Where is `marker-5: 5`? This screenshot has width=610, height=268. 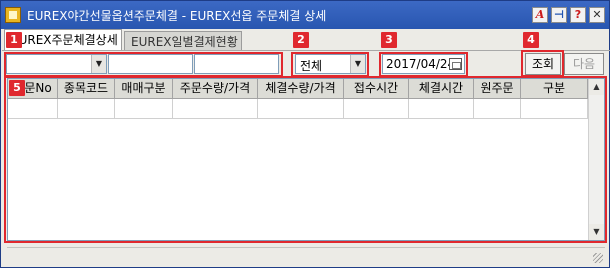
marker-5: 5 is located at coordinates (17, 88).